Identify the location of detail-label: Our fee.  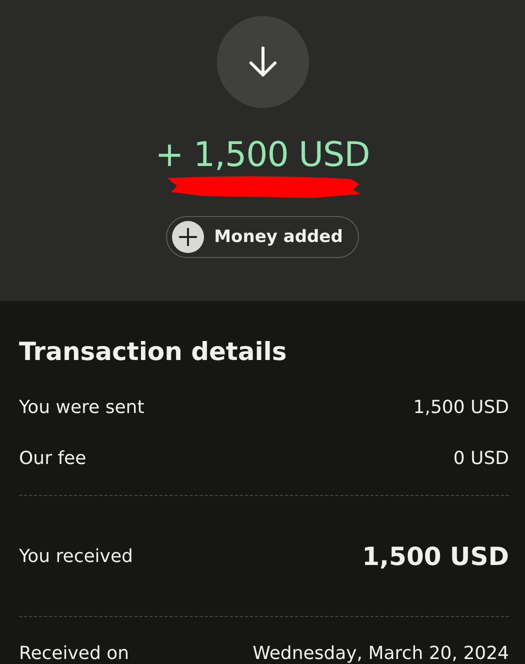
(52, 458).